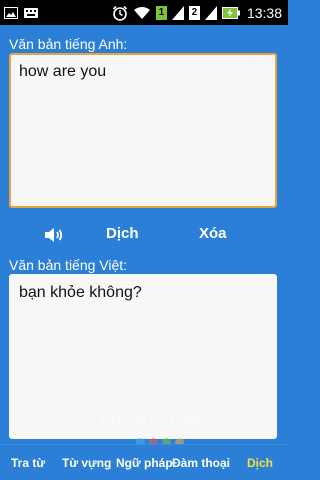 Image resolution: width=320 pixels, height=480 pixels. Describe the element at coordinates (68, 44) in the screenshot. I see `source-label: Văn bản tiếng Anh:` at that location.